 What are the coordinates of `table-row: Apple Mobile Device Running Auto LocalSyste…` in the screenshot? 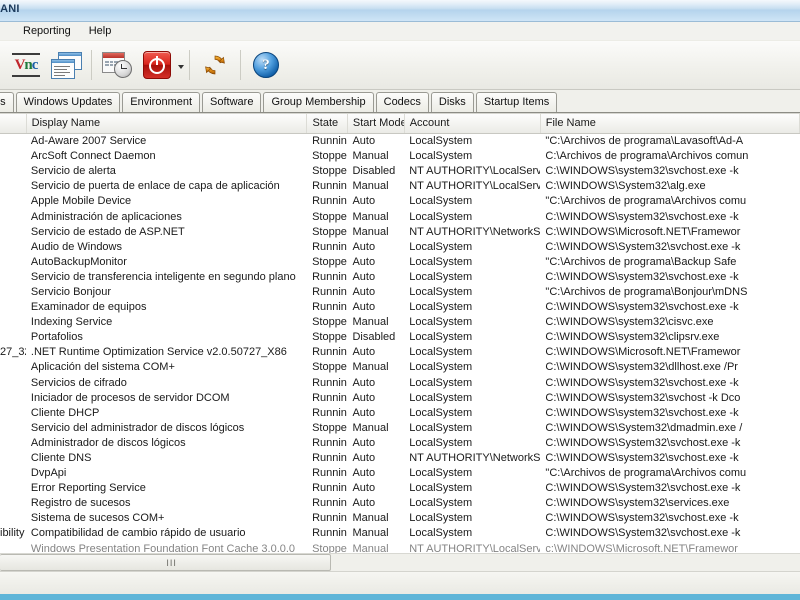 It's located at (400, 201).